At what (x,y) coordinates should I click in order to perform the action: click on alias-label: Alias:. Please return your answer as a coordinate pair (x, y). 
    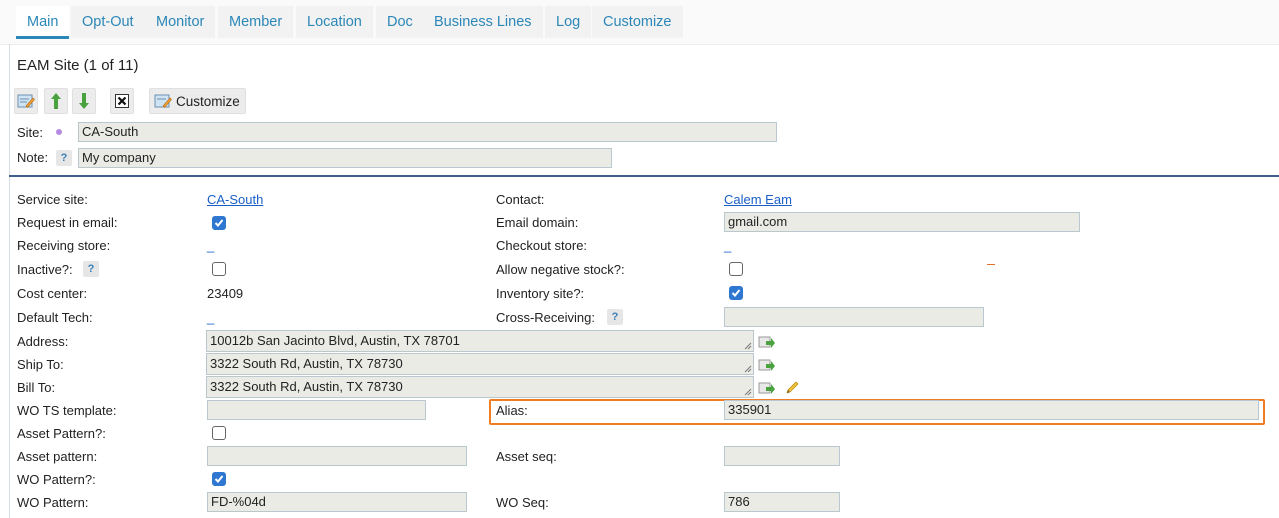
    Looking at the image, I should click on (512, 410).